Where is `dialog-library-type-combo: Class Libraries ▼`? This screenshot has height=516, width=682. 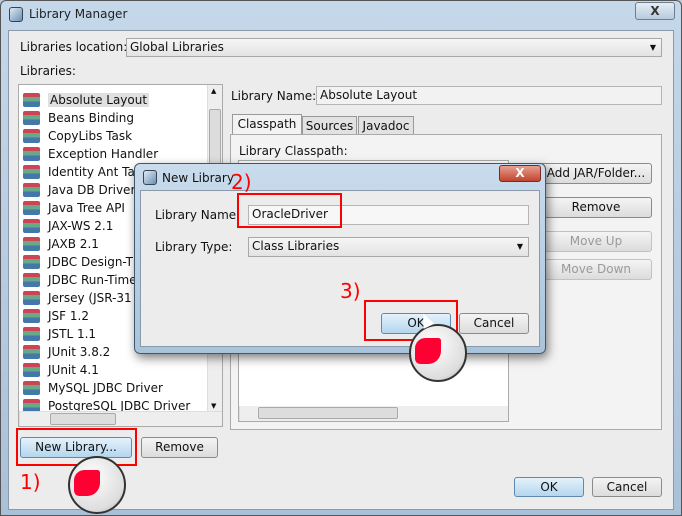 dialog-library-type-combo: Class Libraries ▼ is located at coordinates (388, 247).